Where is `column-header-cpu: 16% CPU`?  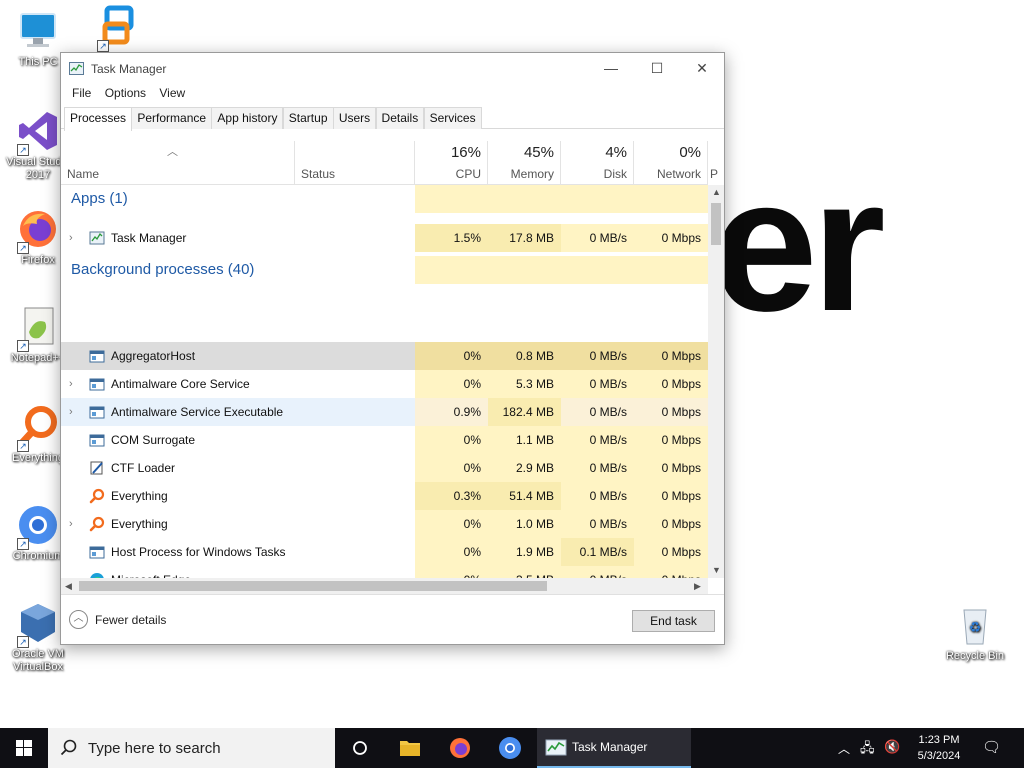
column-header-cpu: 16% CPU is located at coordinates (451, 163).